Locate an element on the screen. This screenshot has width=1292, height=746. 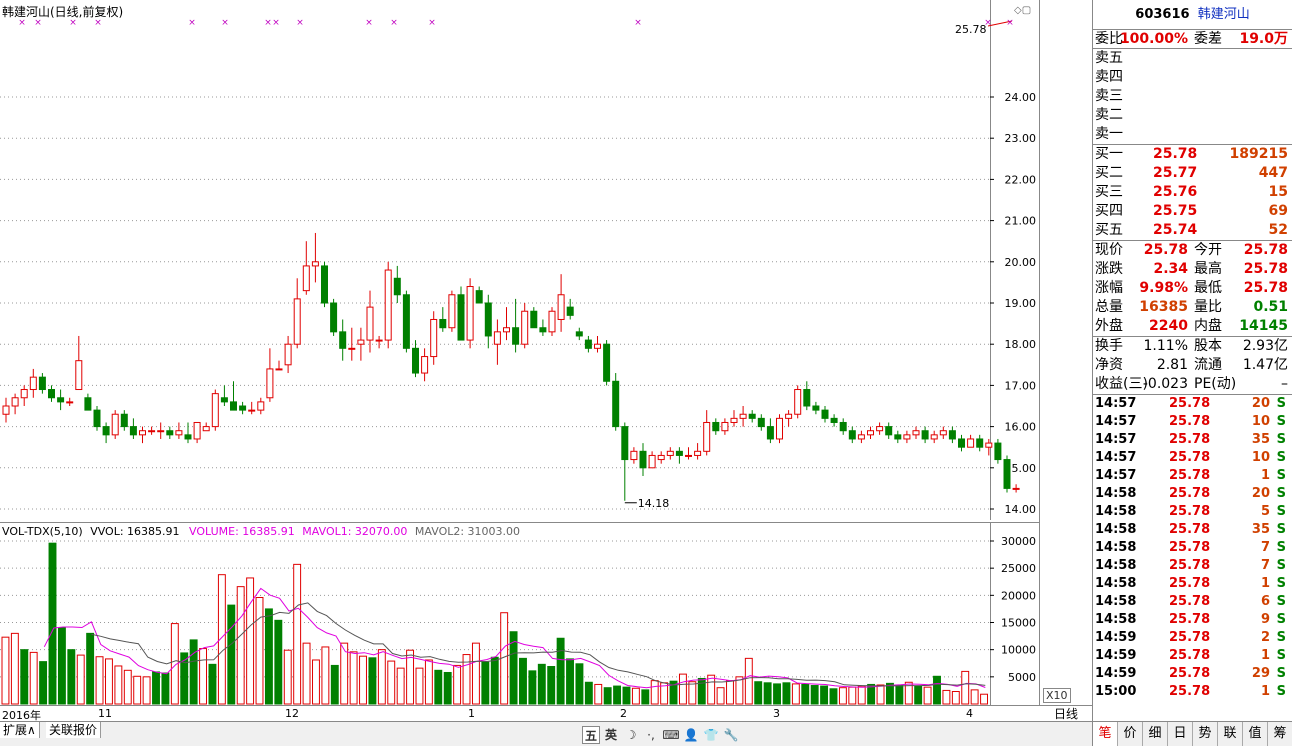
quote-tab: 势 is located at coordinates (1205, 734).